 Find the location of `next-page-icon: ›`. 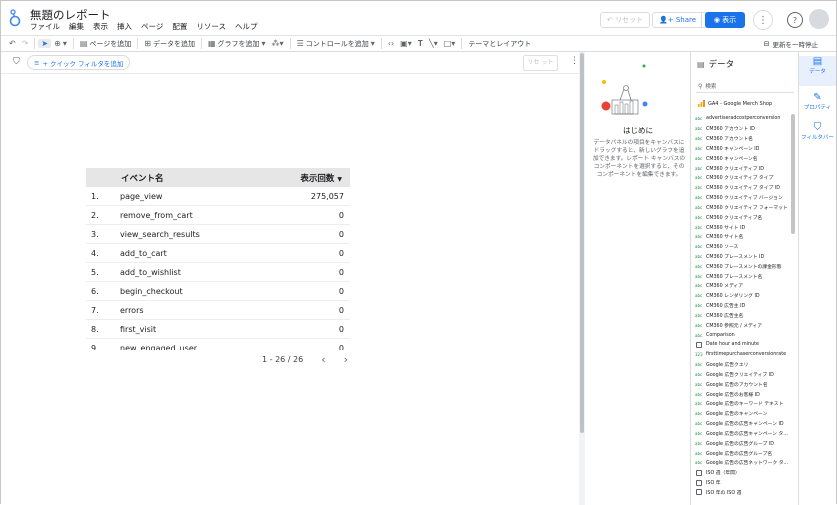

next-page-icon: › is located at coordinates (346, 359).